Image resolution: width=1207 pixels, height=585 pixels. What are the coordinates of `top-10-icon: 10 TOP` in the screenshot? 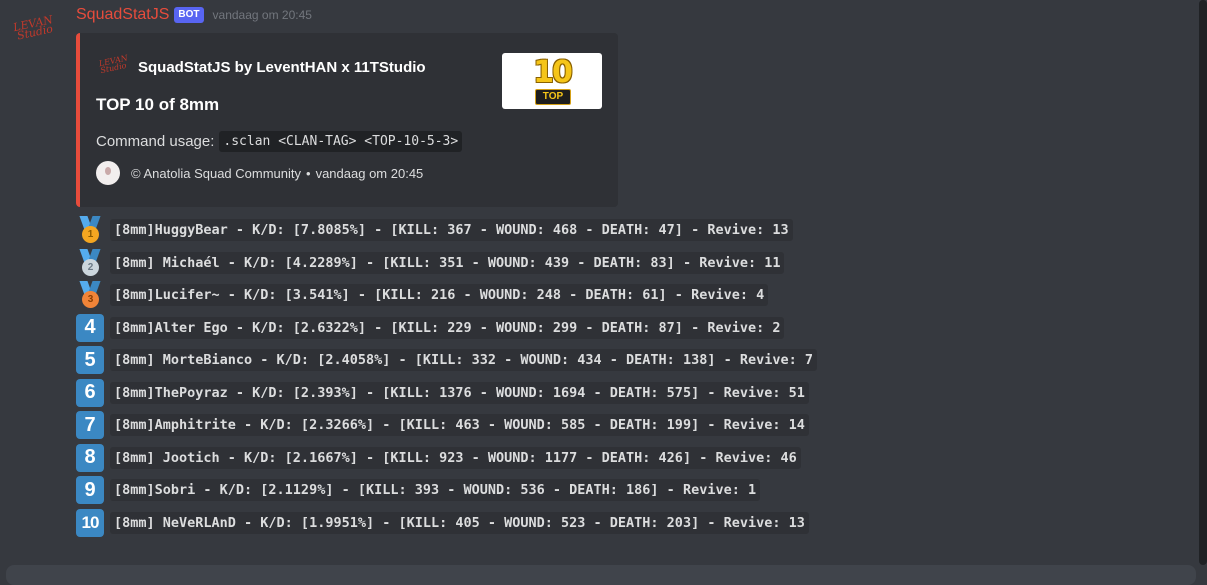 It's located at (552, 80).